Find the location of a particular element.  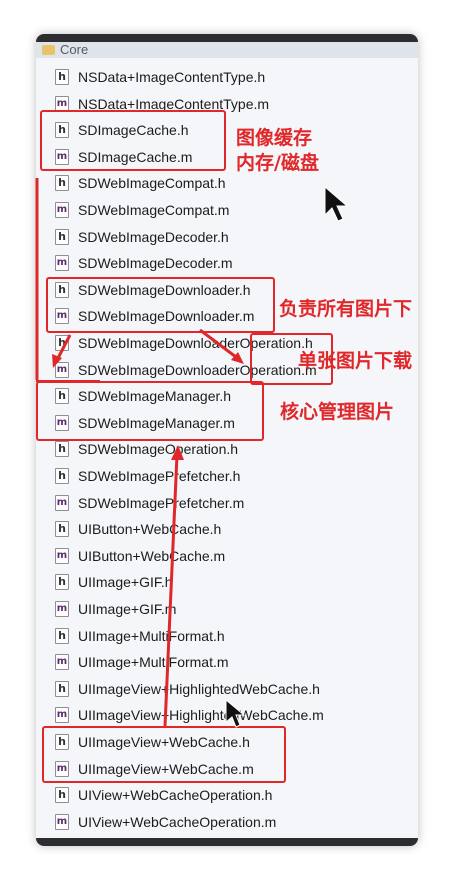

file-name: SDWebImageCompat.h is located at coordinates (152, 183).